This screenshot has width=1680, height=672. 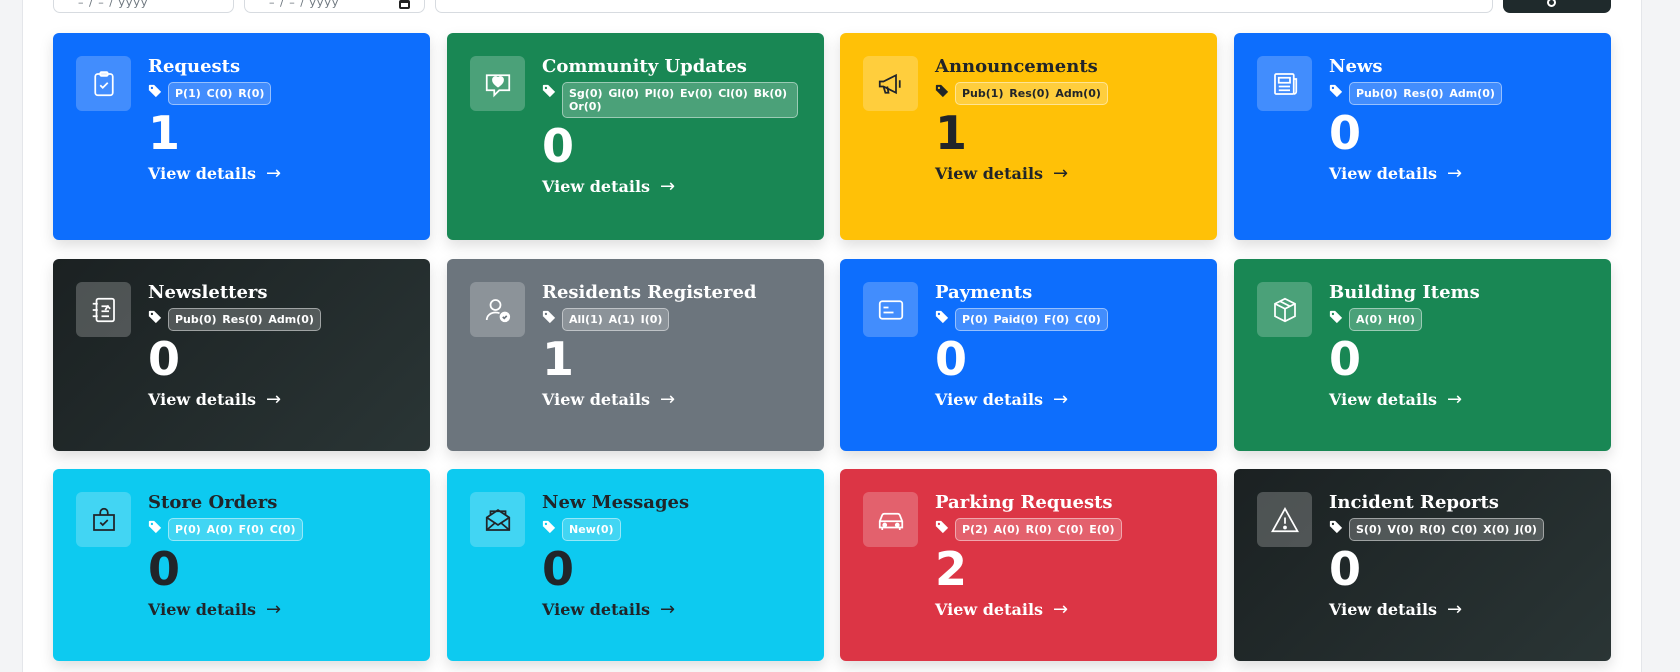 I want to click on status-tags: P(0) A(0) F(0) C(0), so click(x=235, y=529).